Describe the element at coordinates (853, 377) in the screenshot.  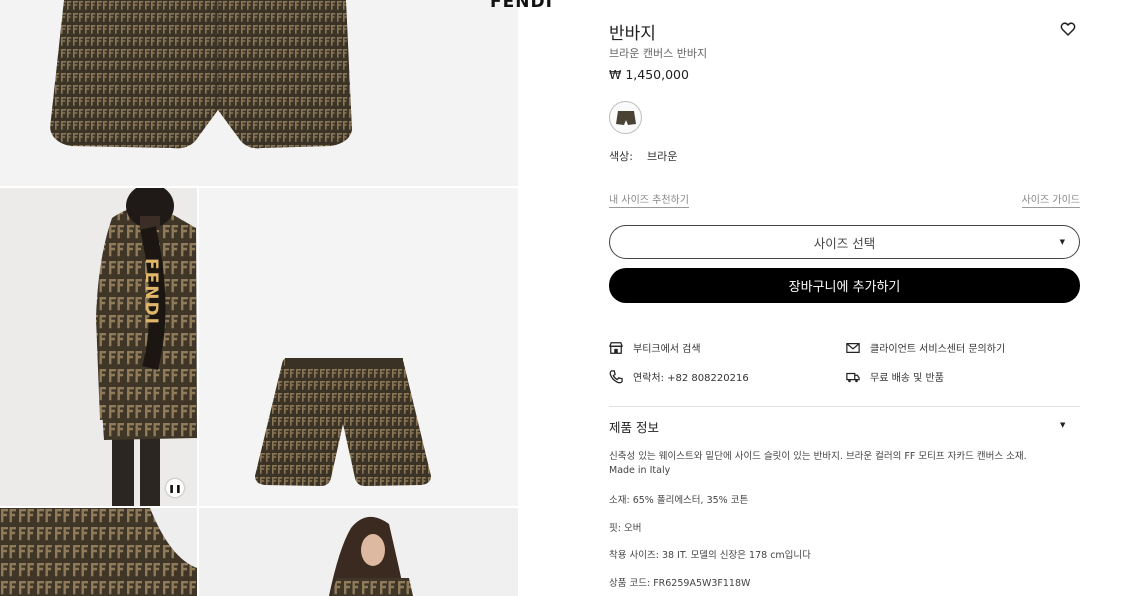
I see `truck-return-icon` at that location.